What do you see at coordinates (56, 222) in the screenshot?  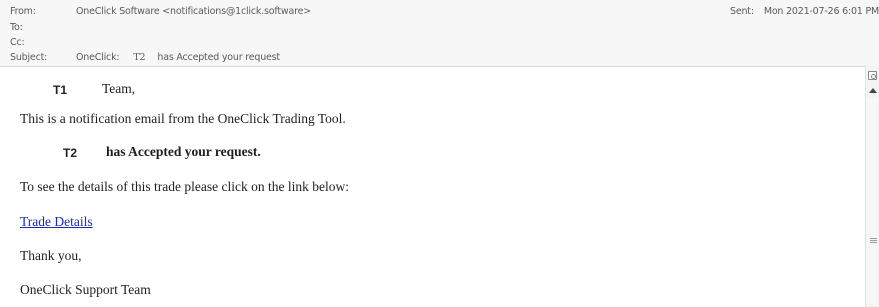 I see `trade-details-link: Trade Details` at bounding box center [56, 222].